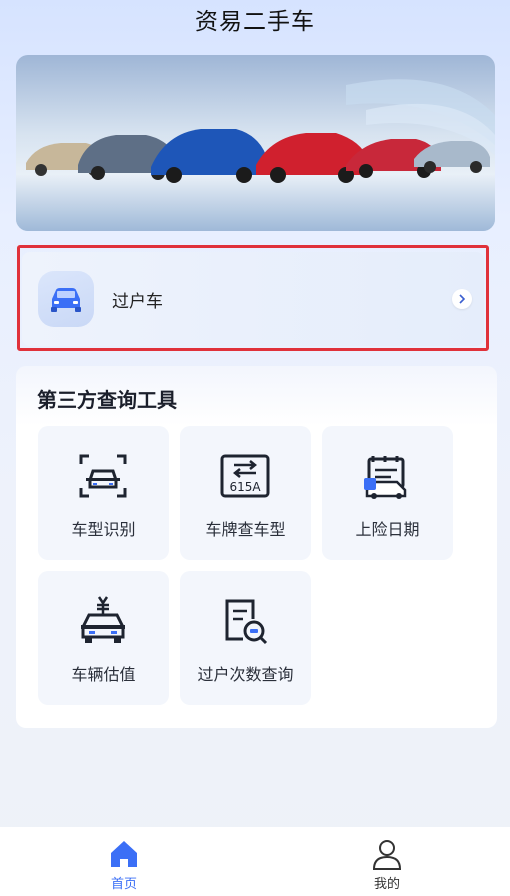 The height and width of the screenshot is (896, 510). Describe the element at coordinates (103, 619) in the screenshot. I see `car-price-icon` at that location.